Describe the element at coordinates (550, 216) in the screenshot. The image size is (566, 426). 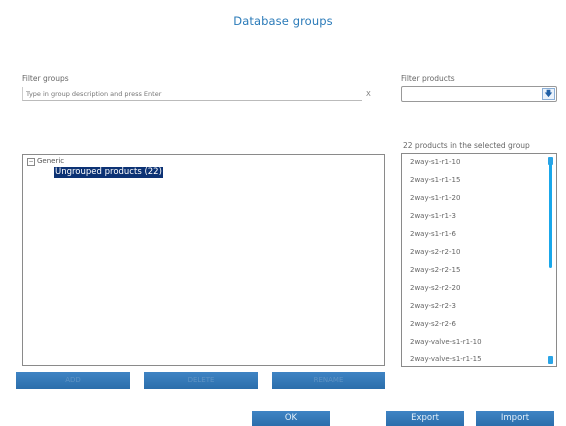
I see `scrollbar-thumb` at that location.